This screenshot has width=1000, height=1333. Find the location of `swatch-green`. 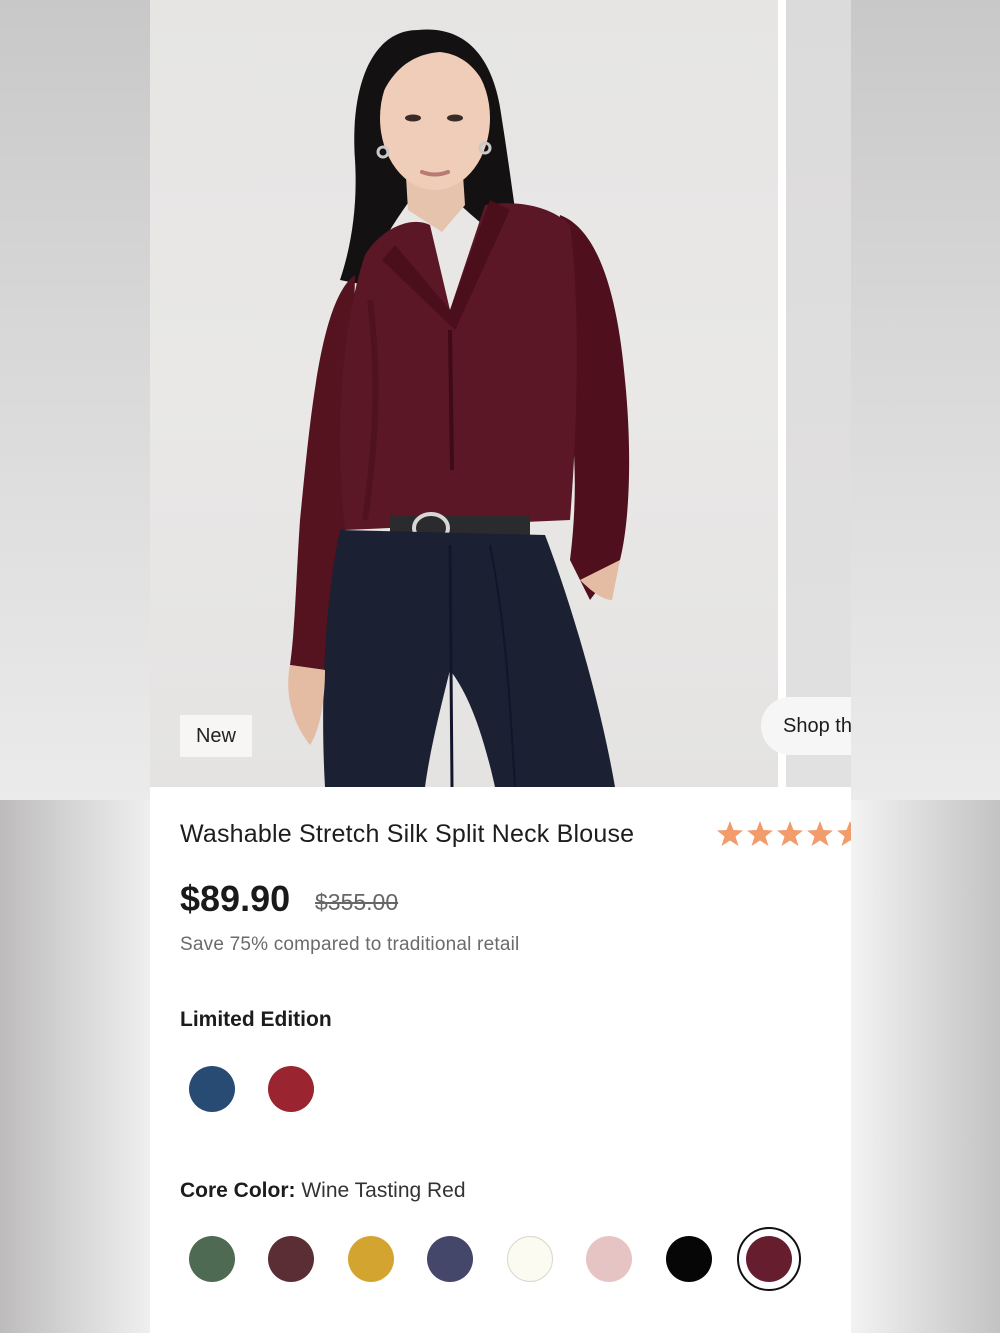

swatch-green is located at coordinates (212, 1259).